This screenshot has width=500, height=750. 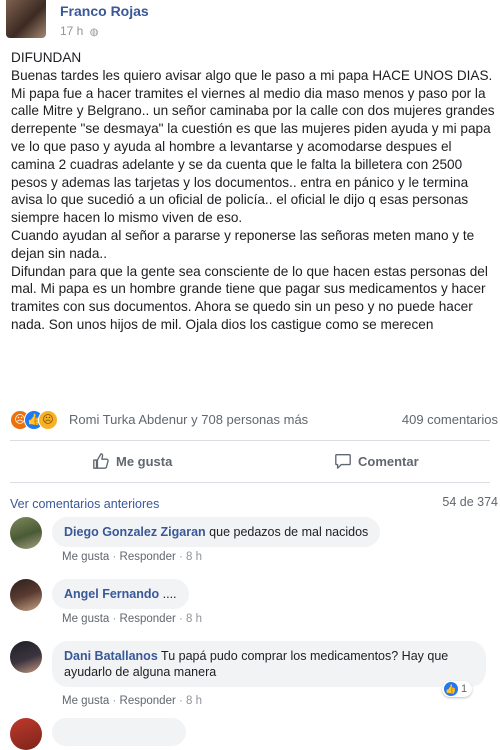 I want to click on commenter-name: Dani Batallanos, so click(x=111, y=656).